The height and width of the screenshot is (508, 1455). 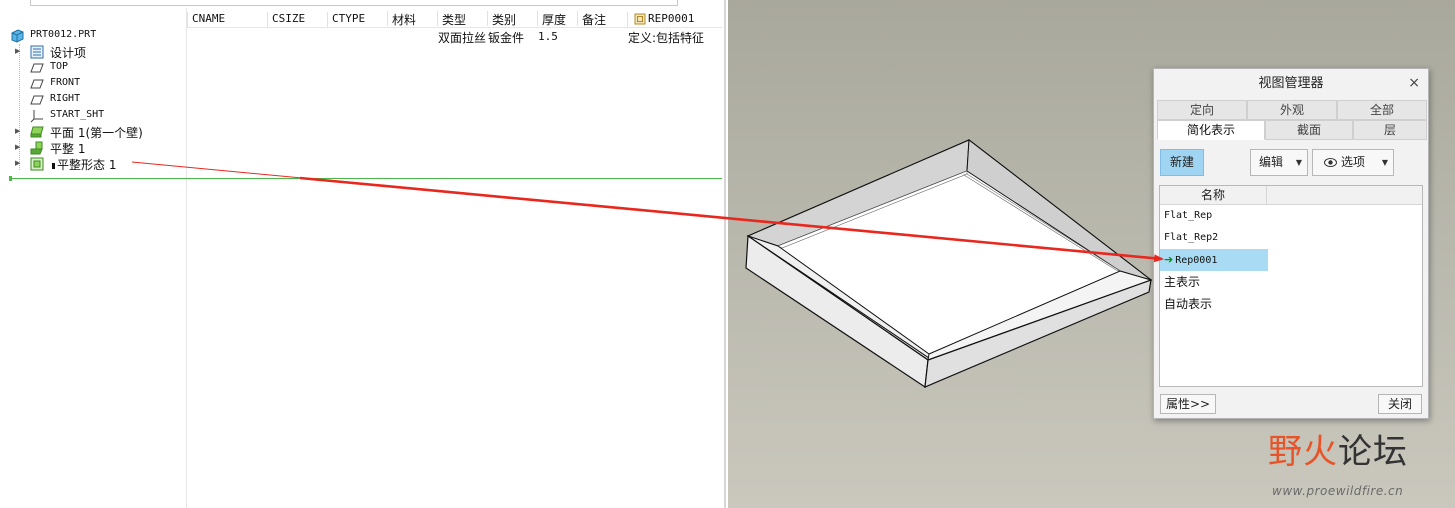 What do you see at coordinates (17, 36) in the screenshot?
I see `part-icon` at bounding box center [17, 36].